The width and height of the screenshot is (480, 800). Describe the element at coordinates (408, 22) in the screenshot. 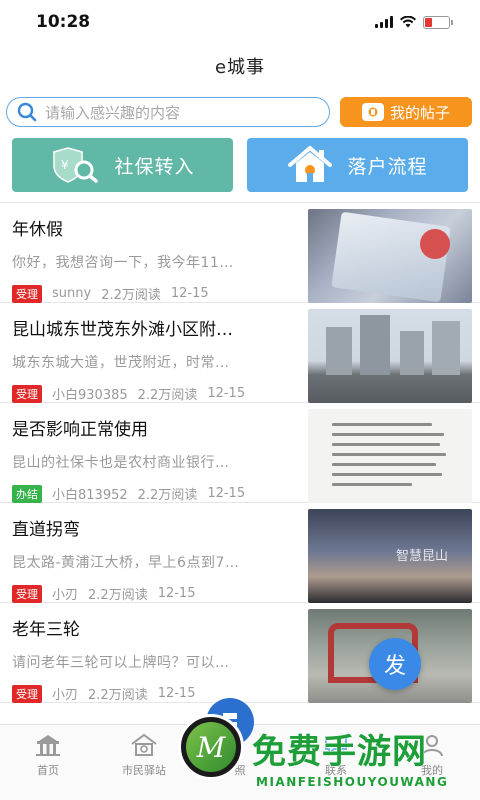

I see `wifi-icon` at that location.